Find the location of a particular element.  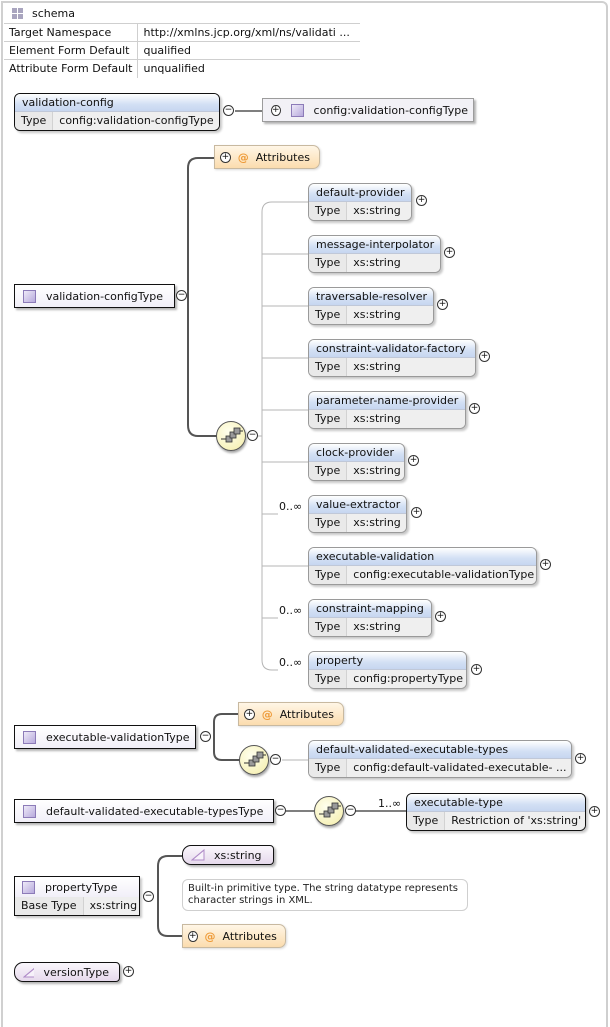

base-type-value: xs:string is located at coordinates (111, 906).